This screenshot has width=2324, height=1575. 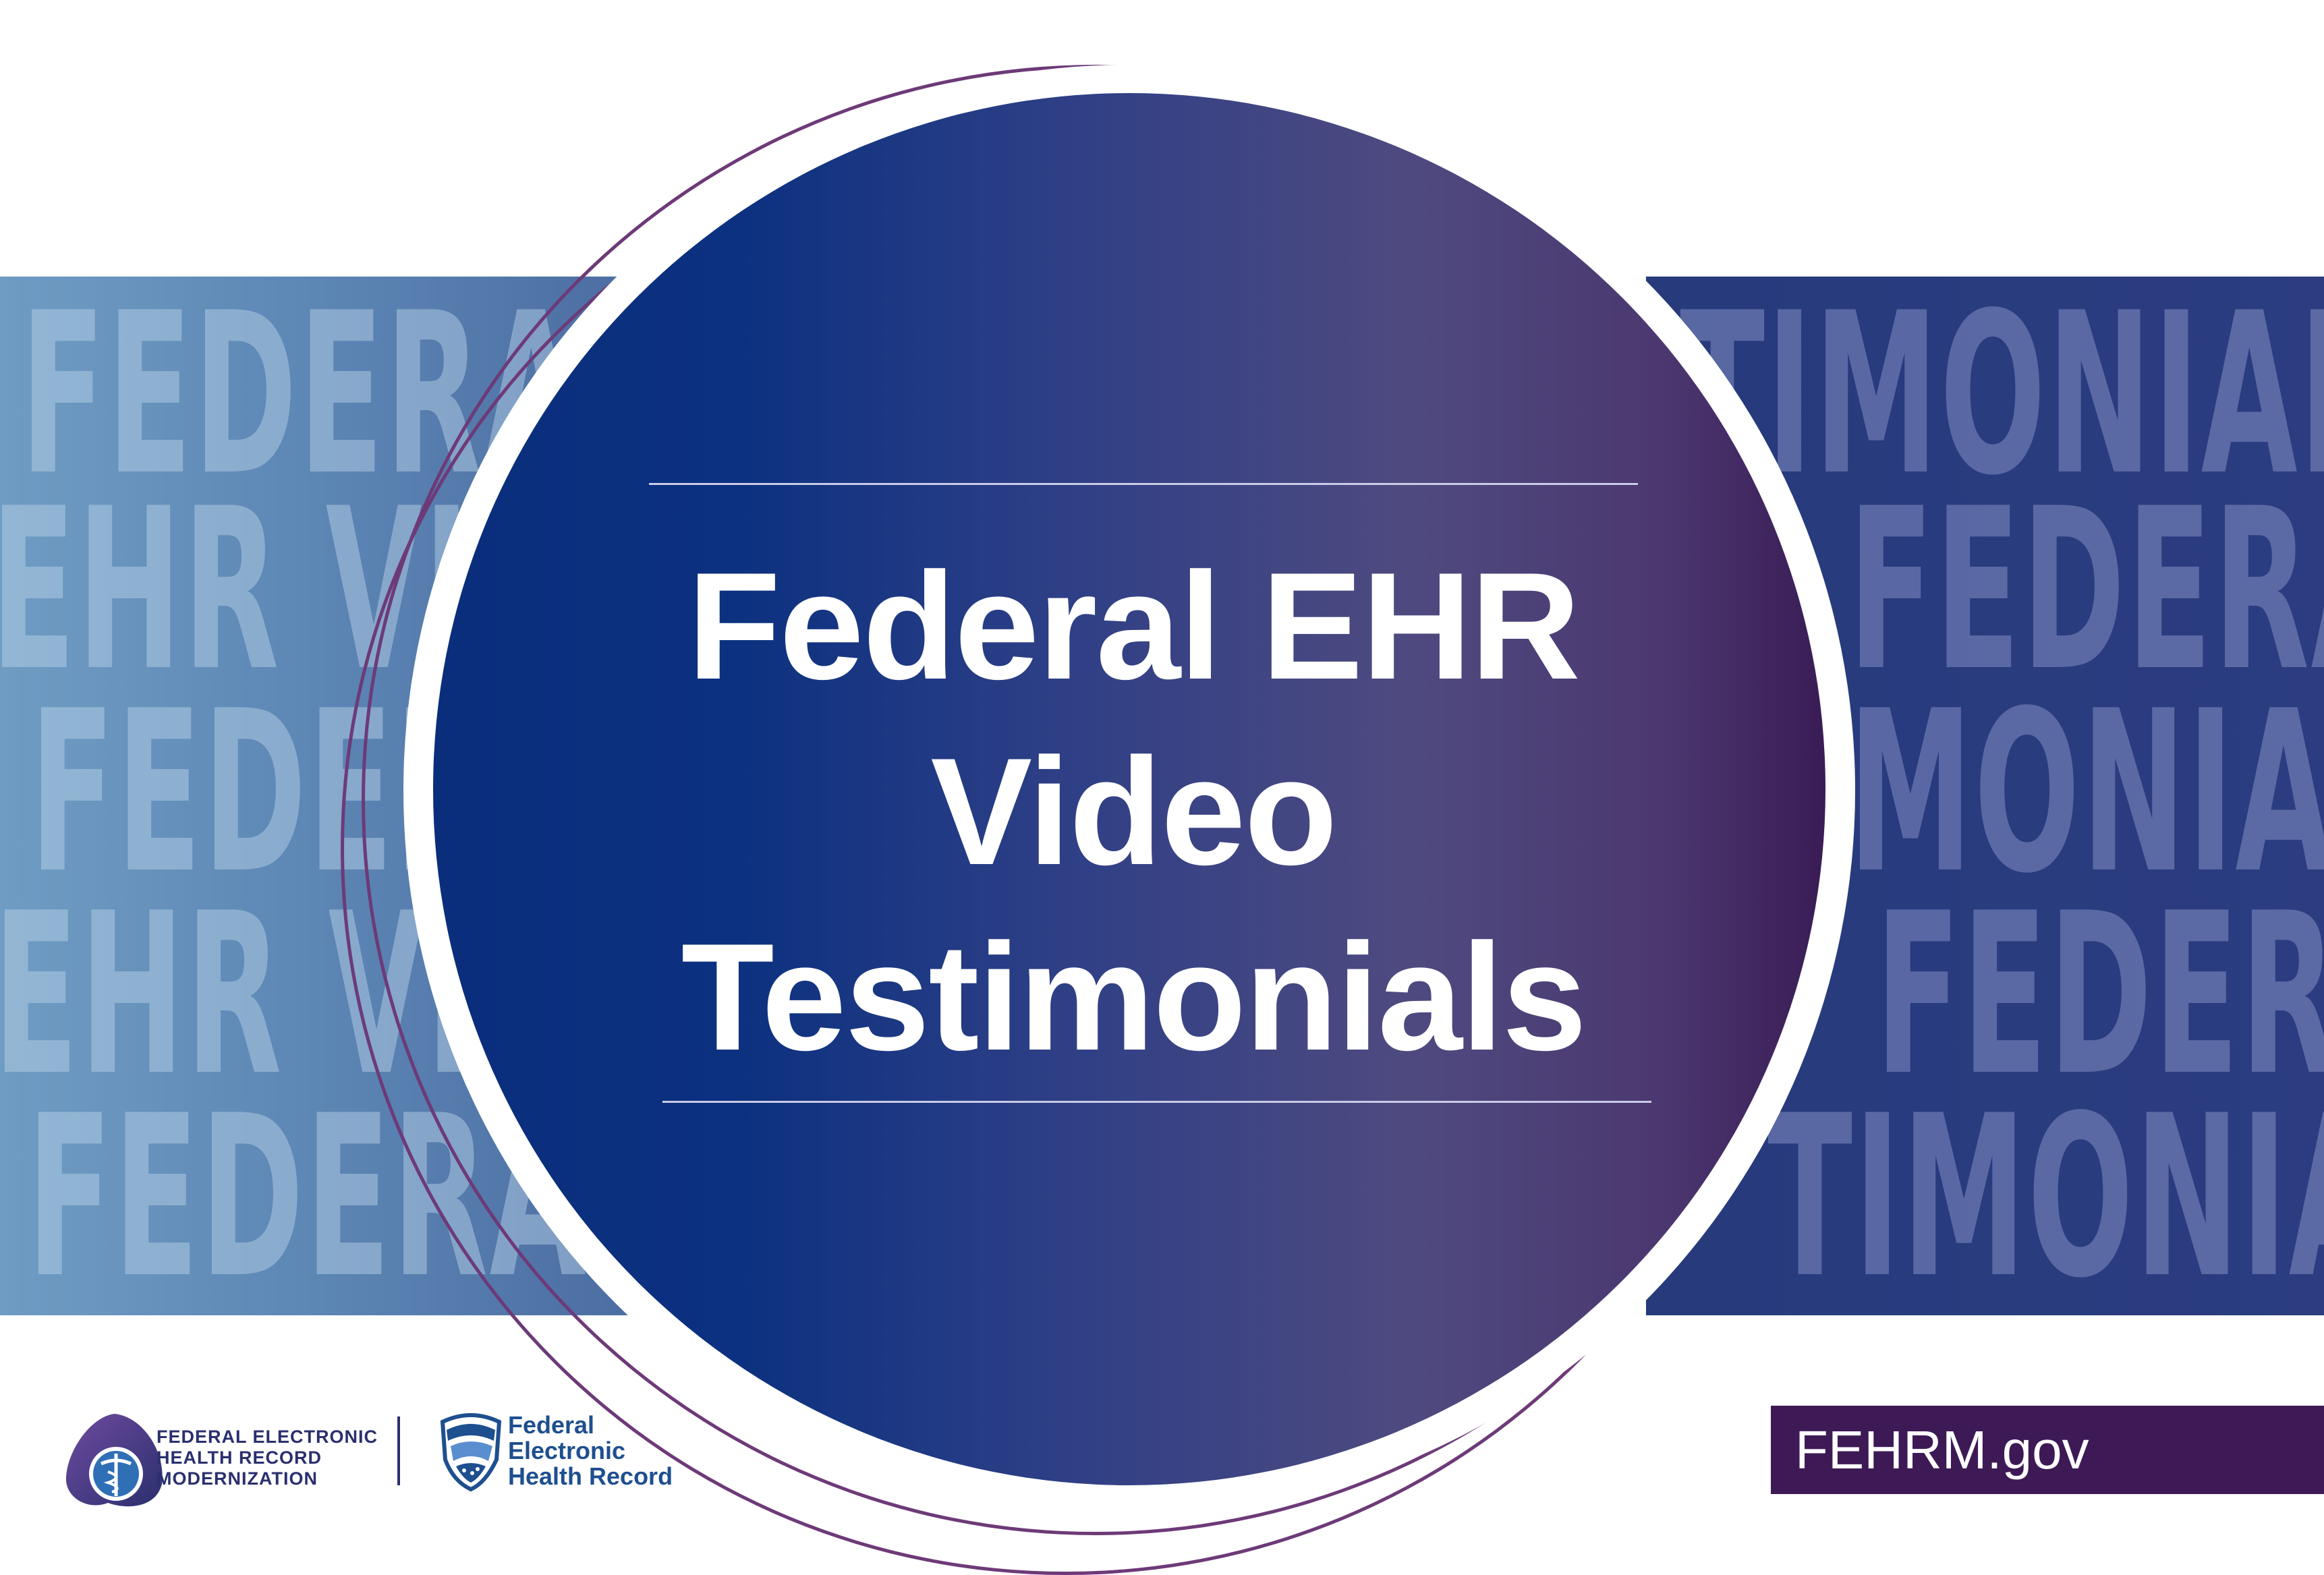 I want to click on caduceus-logo-icon, so click(x=114, y=1460).